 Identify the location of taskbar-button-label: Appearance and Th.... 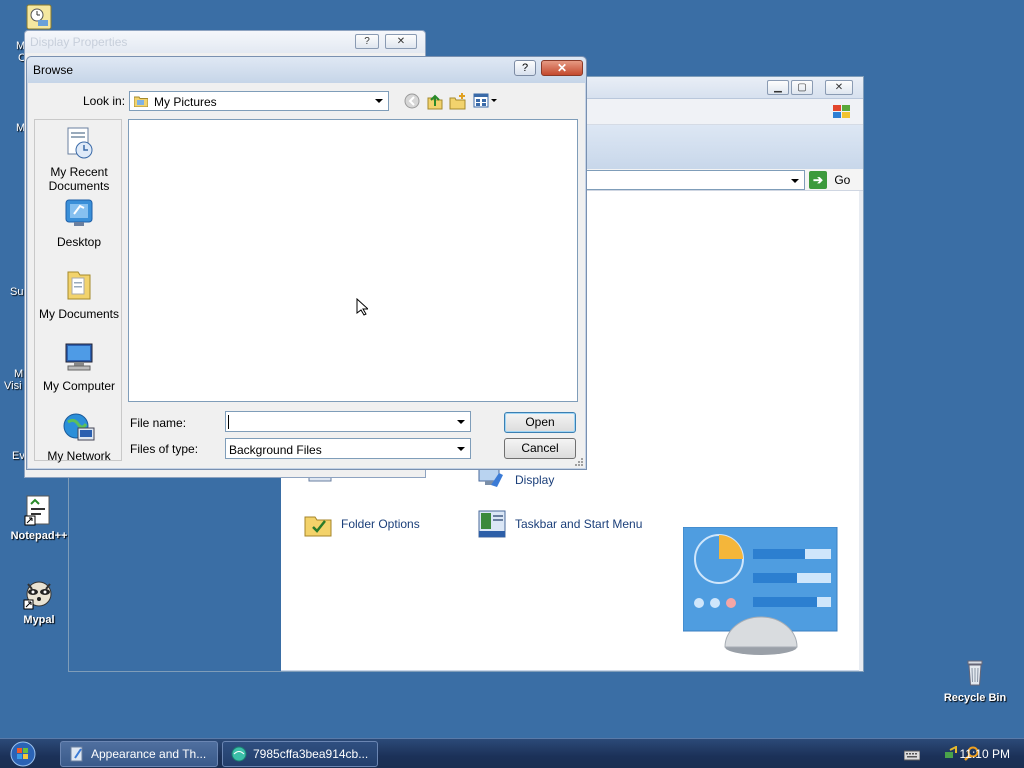
(149, 754).